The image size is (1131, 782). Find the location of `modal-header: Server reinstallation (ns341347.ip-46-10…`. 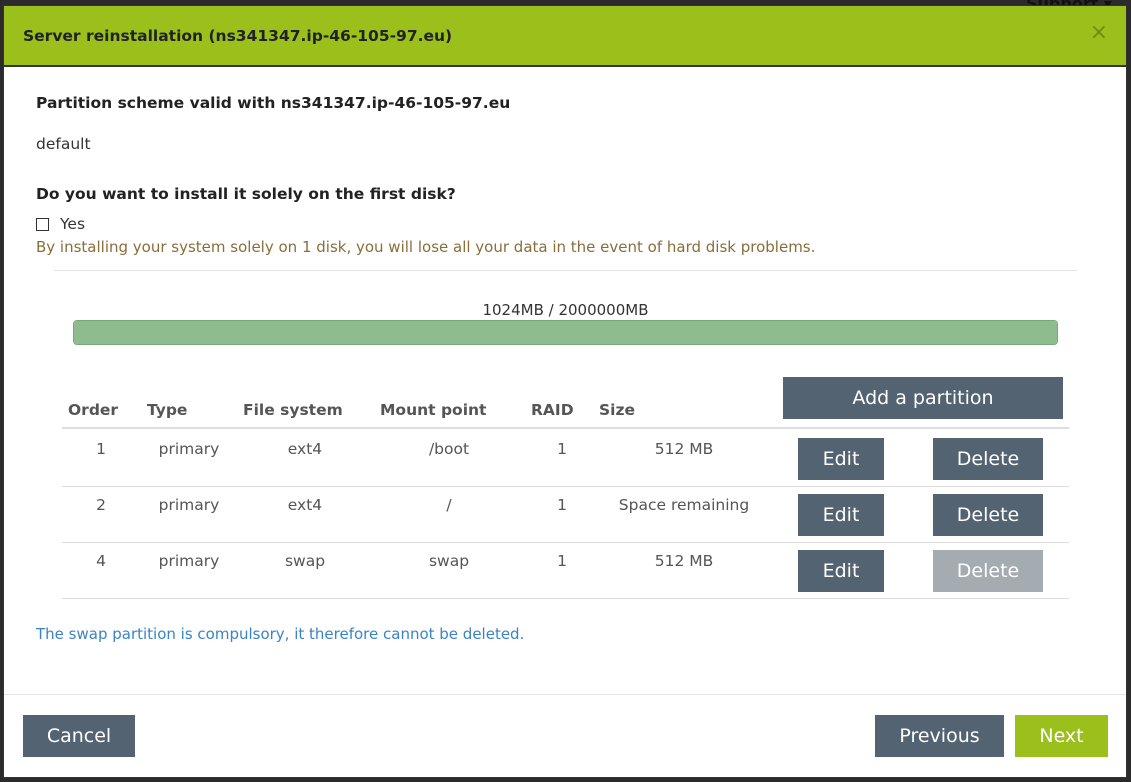

modal-header: Server reinstallation (ns341347.ip-46-10… is located at coordinates (565, 36).